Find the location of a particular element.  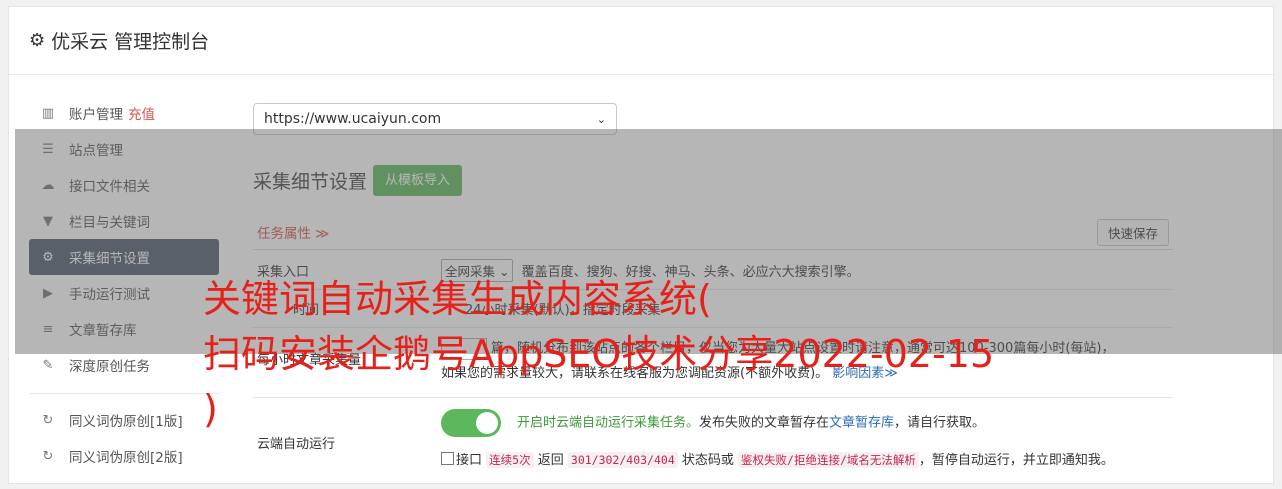

tag-status-codes: 301/302/403/404 is located at coordinates (622, 460).